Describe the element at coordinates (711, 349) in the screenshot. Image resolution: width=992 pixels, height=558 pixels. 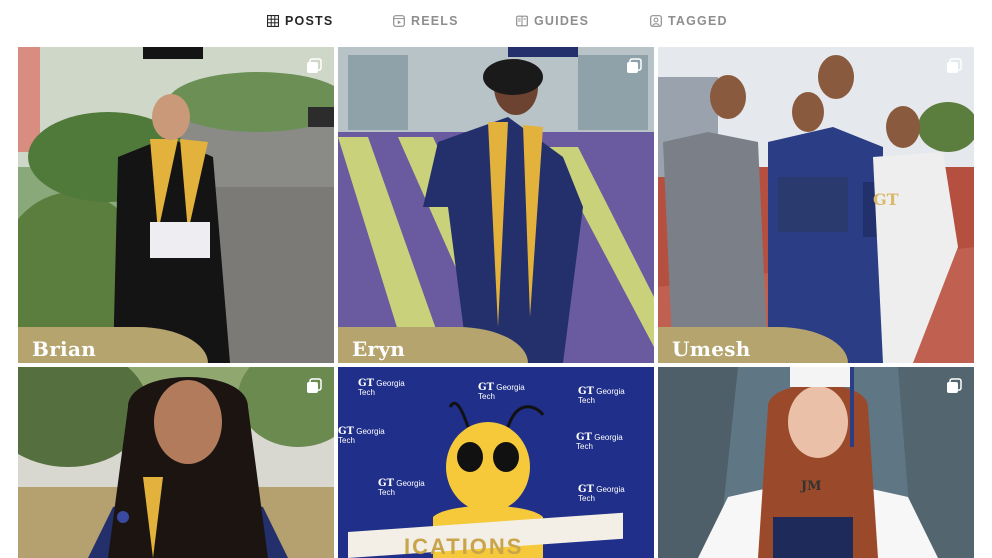
I see `post-name: Umesh` at that location.